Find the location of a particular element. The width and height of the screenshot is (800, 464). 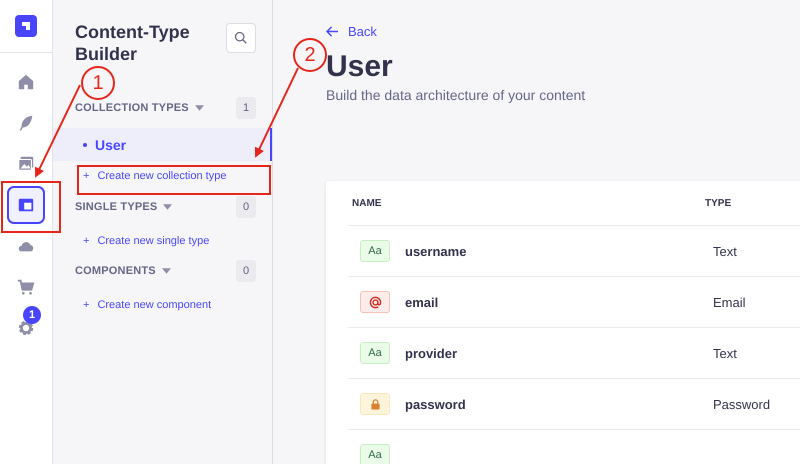

field-name: email is located at coordinates (421, 302).